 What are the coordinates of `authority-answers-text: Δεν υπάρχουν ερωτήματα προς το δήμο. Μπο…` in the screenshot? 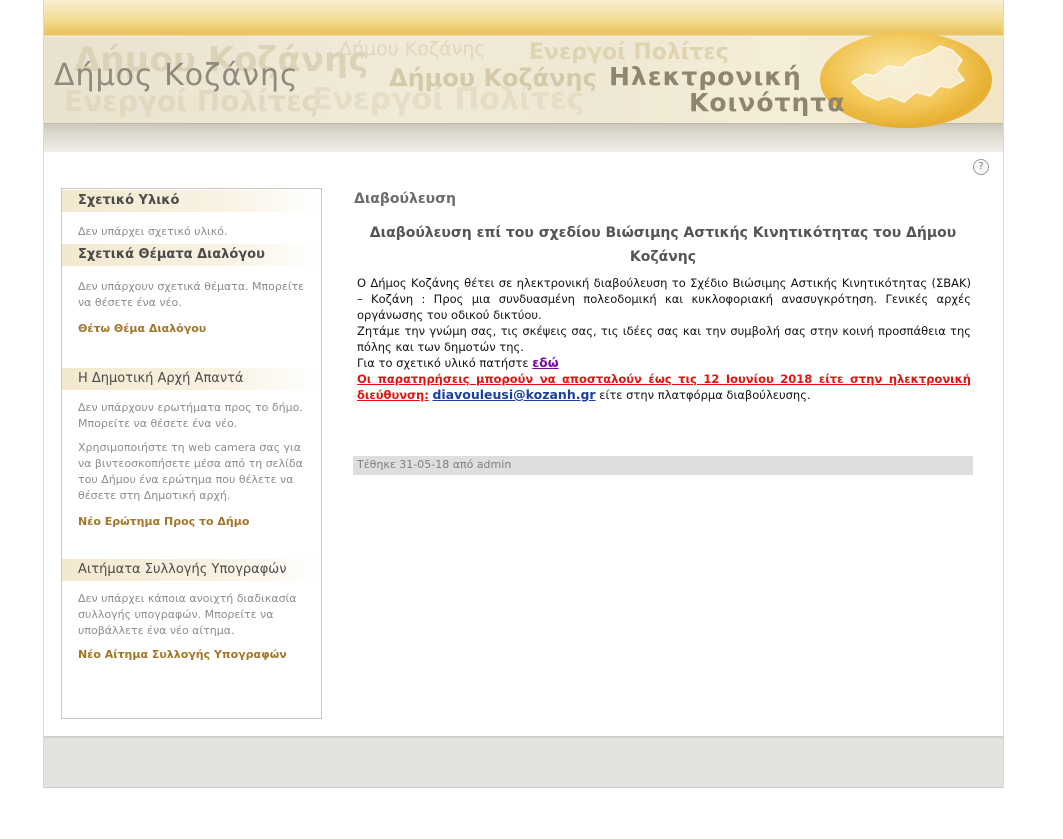 It's located at (190, 415).